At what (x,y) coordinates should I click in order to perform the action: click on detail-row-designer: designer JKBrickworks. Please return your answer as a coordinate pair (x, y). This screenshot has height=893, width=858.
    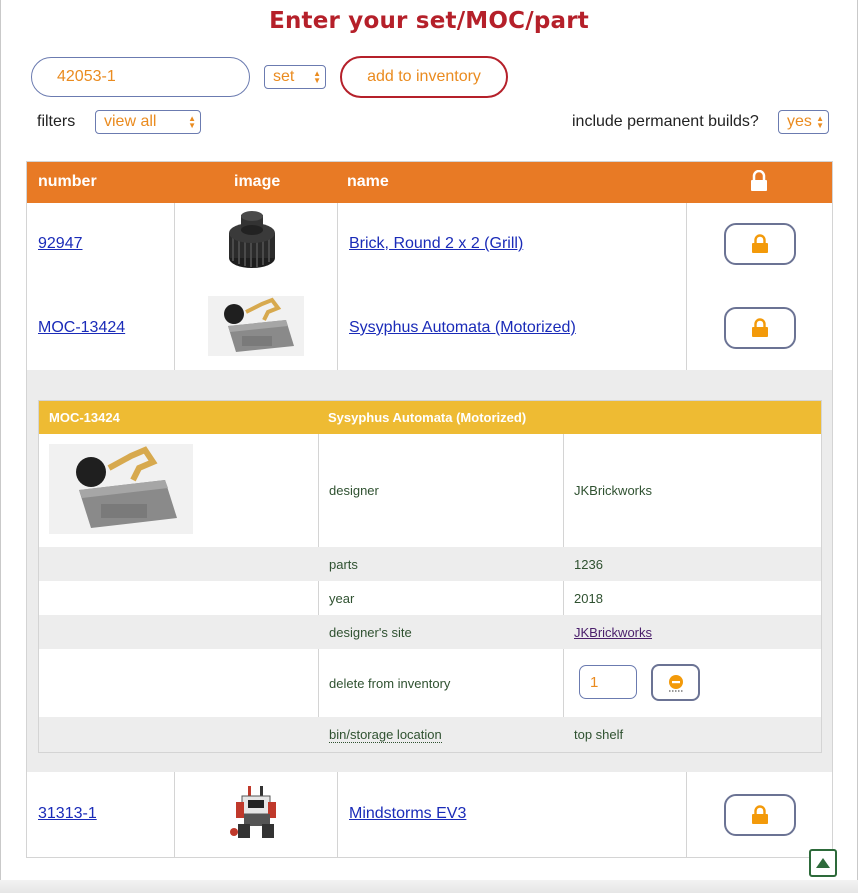
    Looking at the image, I should click on (430, 490).